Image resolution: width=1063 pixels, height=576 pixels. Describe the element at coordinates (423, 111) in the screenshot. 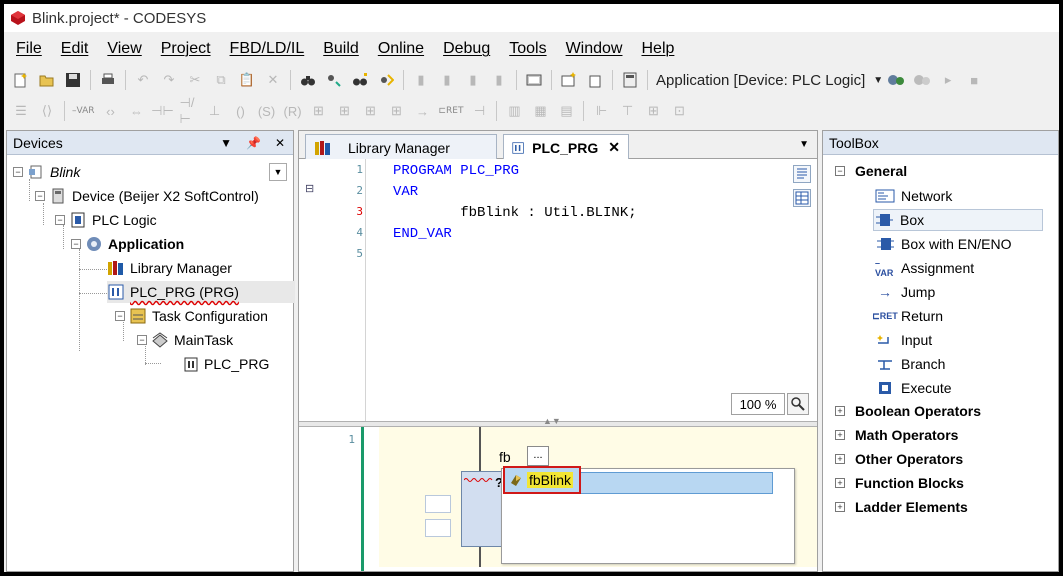

I see `insert-output-icon: →` at that location.